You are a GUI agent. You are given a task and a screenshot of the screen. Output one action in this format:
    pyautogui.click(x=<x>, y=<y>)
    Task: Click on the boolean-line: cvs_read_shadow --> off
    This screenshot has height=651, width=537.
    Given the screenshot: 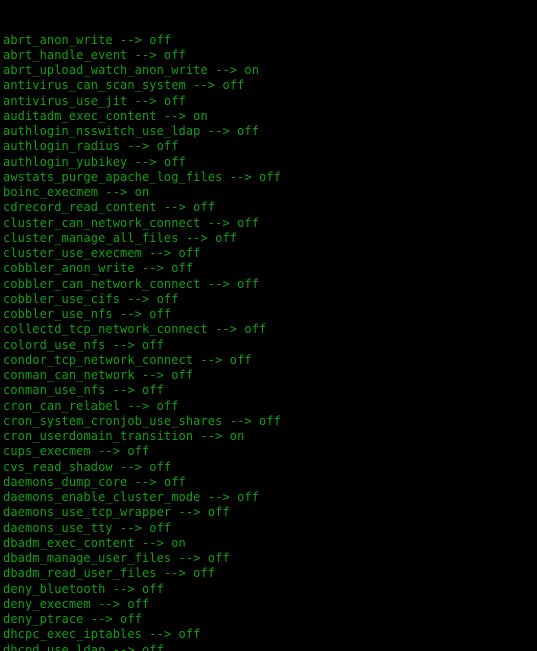 What is the action you would take?
    pyautogui.click(x=87, y=466)
    